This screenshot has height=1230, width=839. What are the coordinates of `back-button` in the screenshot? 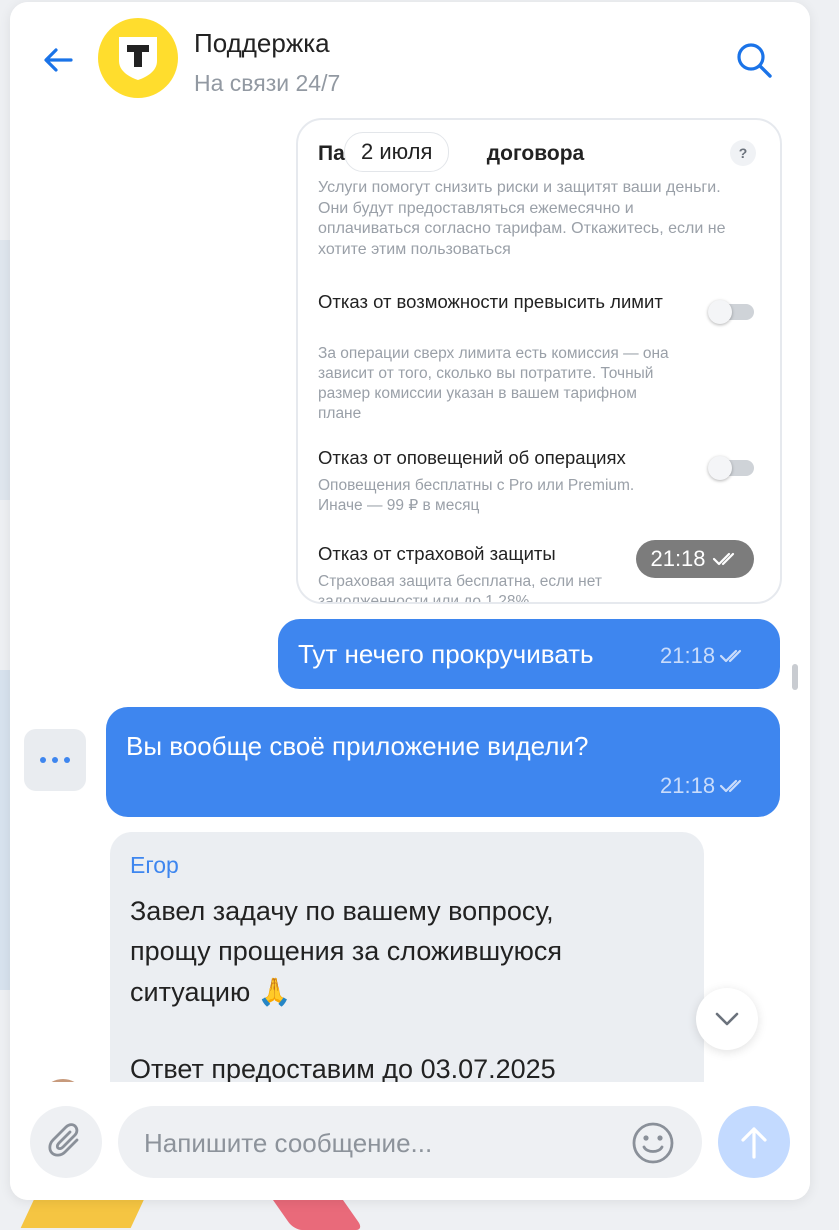 It's located at (58, 60).